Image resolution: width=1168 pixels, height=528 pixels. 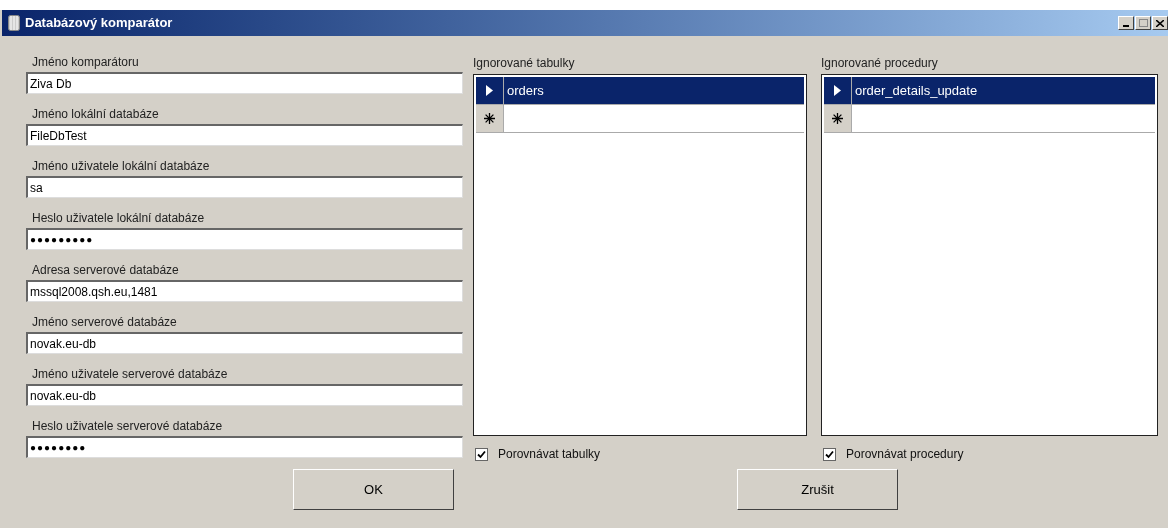 What do you see at coordinates (244, 83) in the screenshot?
I see `input-field: Ziva Db` at bounding box center [244, 83].